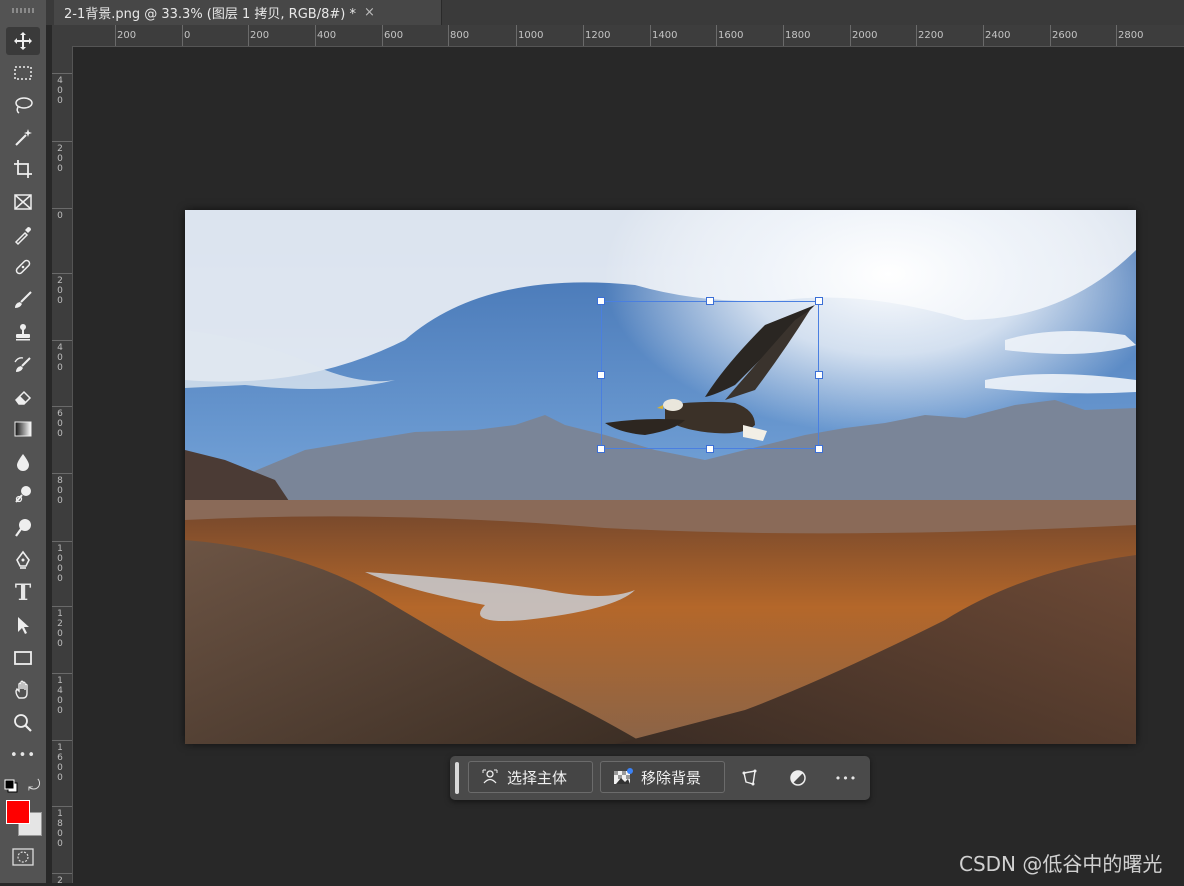 The height and width of the screenshot is (886, 1184). I want to click on path-selection-icon, so click(23, 625).